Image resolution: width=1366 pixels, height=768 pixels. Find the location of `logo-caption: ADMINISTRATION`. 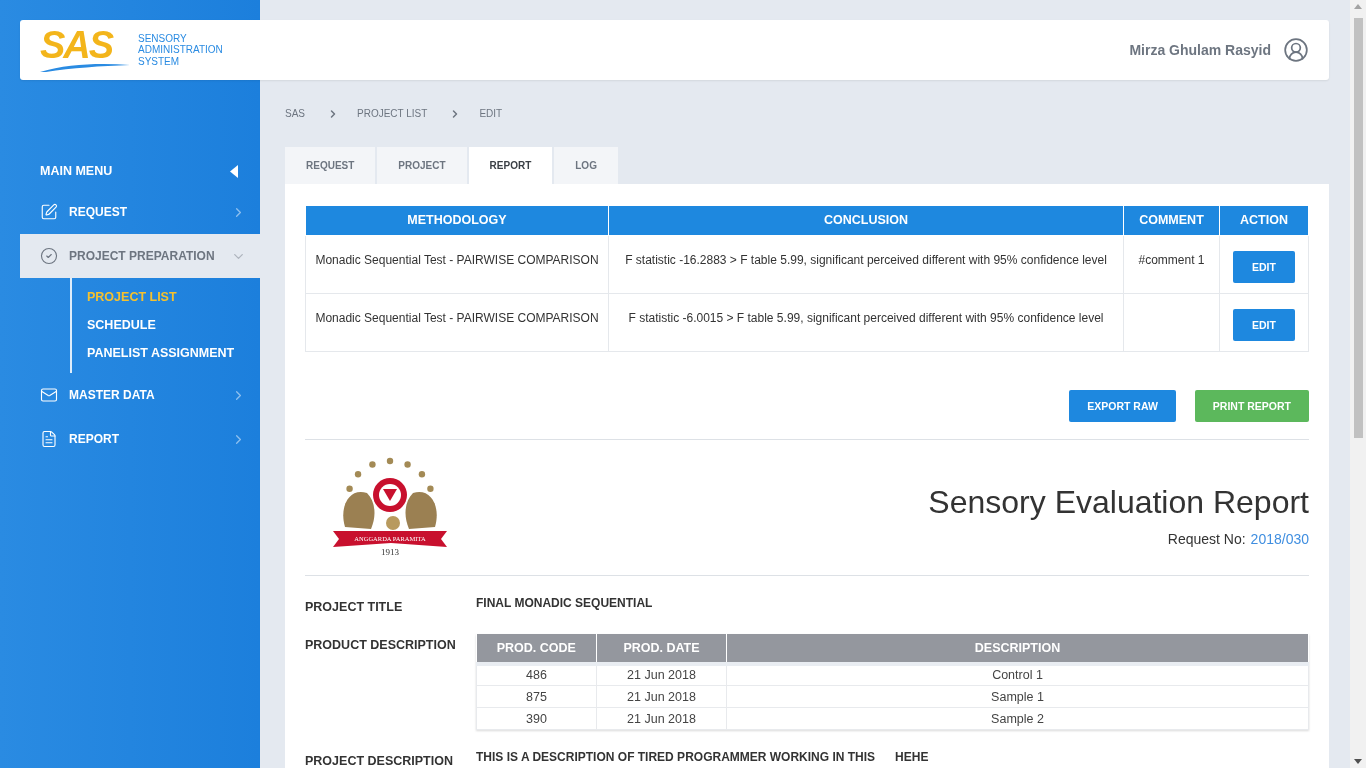

logo-caption: ADMINISTRATION is located at coordinates (180, 50).